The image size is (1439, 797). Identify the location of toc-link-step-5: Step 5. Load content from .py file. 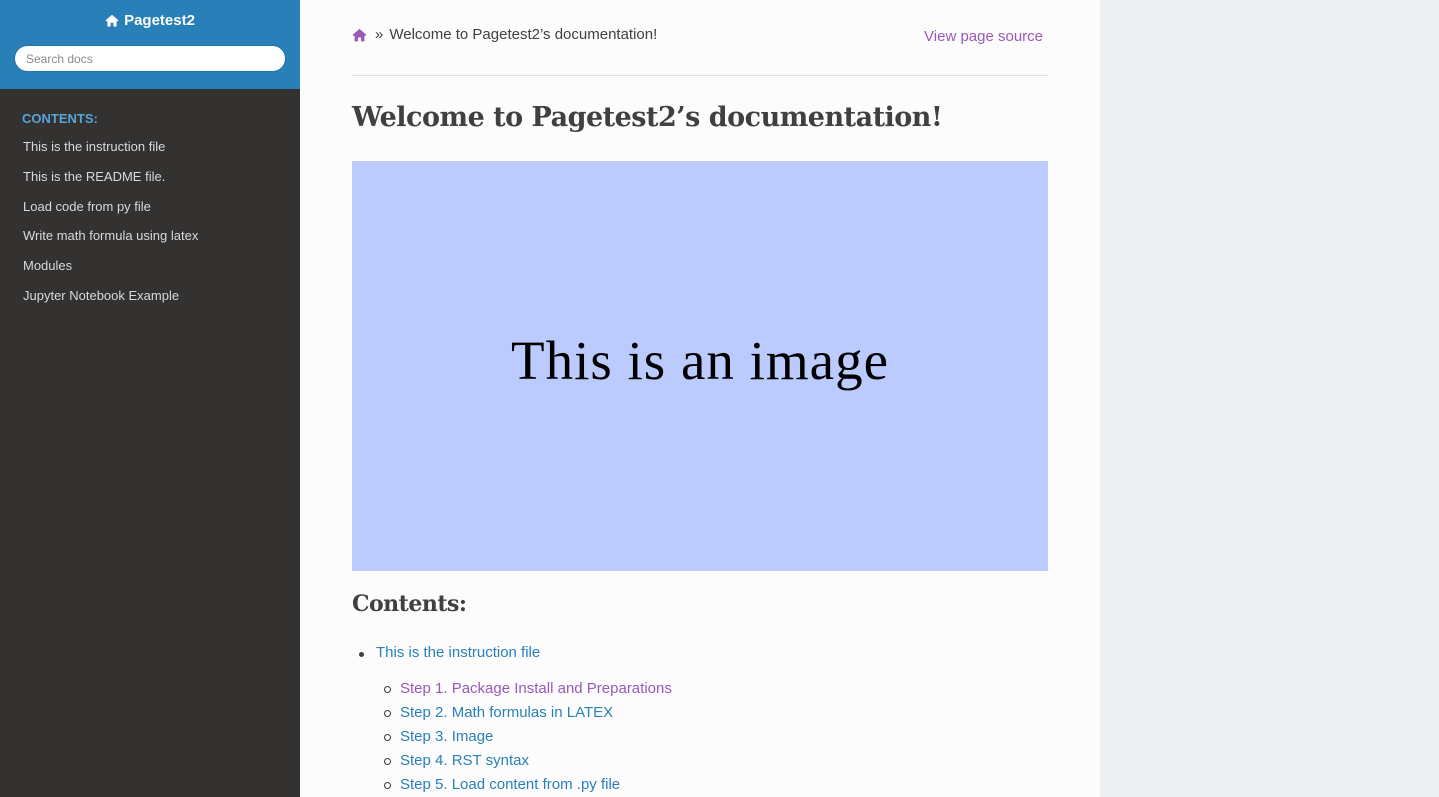
(510, 784).